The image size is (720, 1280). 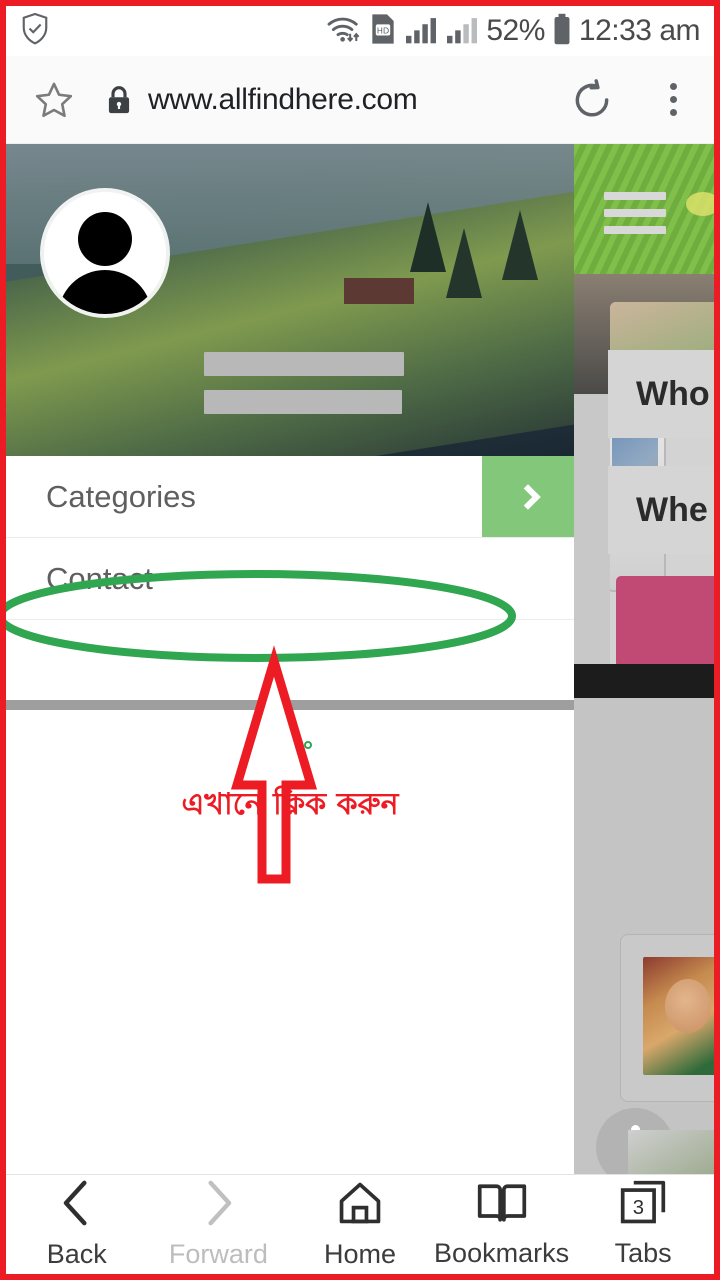 What do you see at coordinates (502, 1253) in the screenshot?
I see `nav-label: Bookmarks` at bounding box center [502, 1253].